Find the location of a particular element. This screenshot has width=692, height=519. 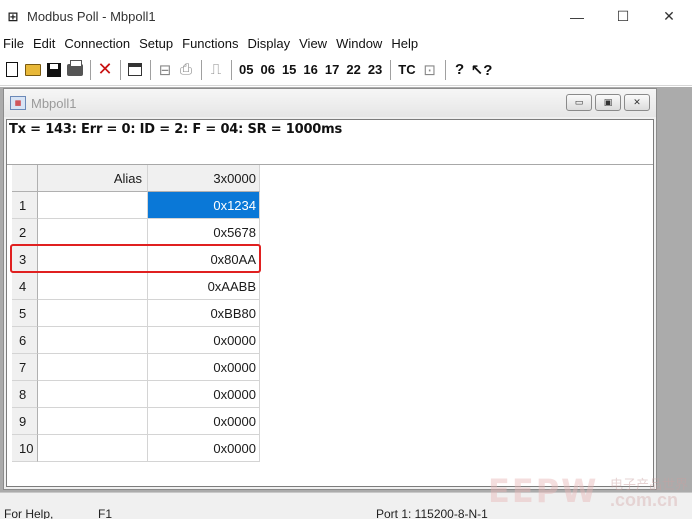

row-number-cell: 1 is located at coordinates (25, 205).